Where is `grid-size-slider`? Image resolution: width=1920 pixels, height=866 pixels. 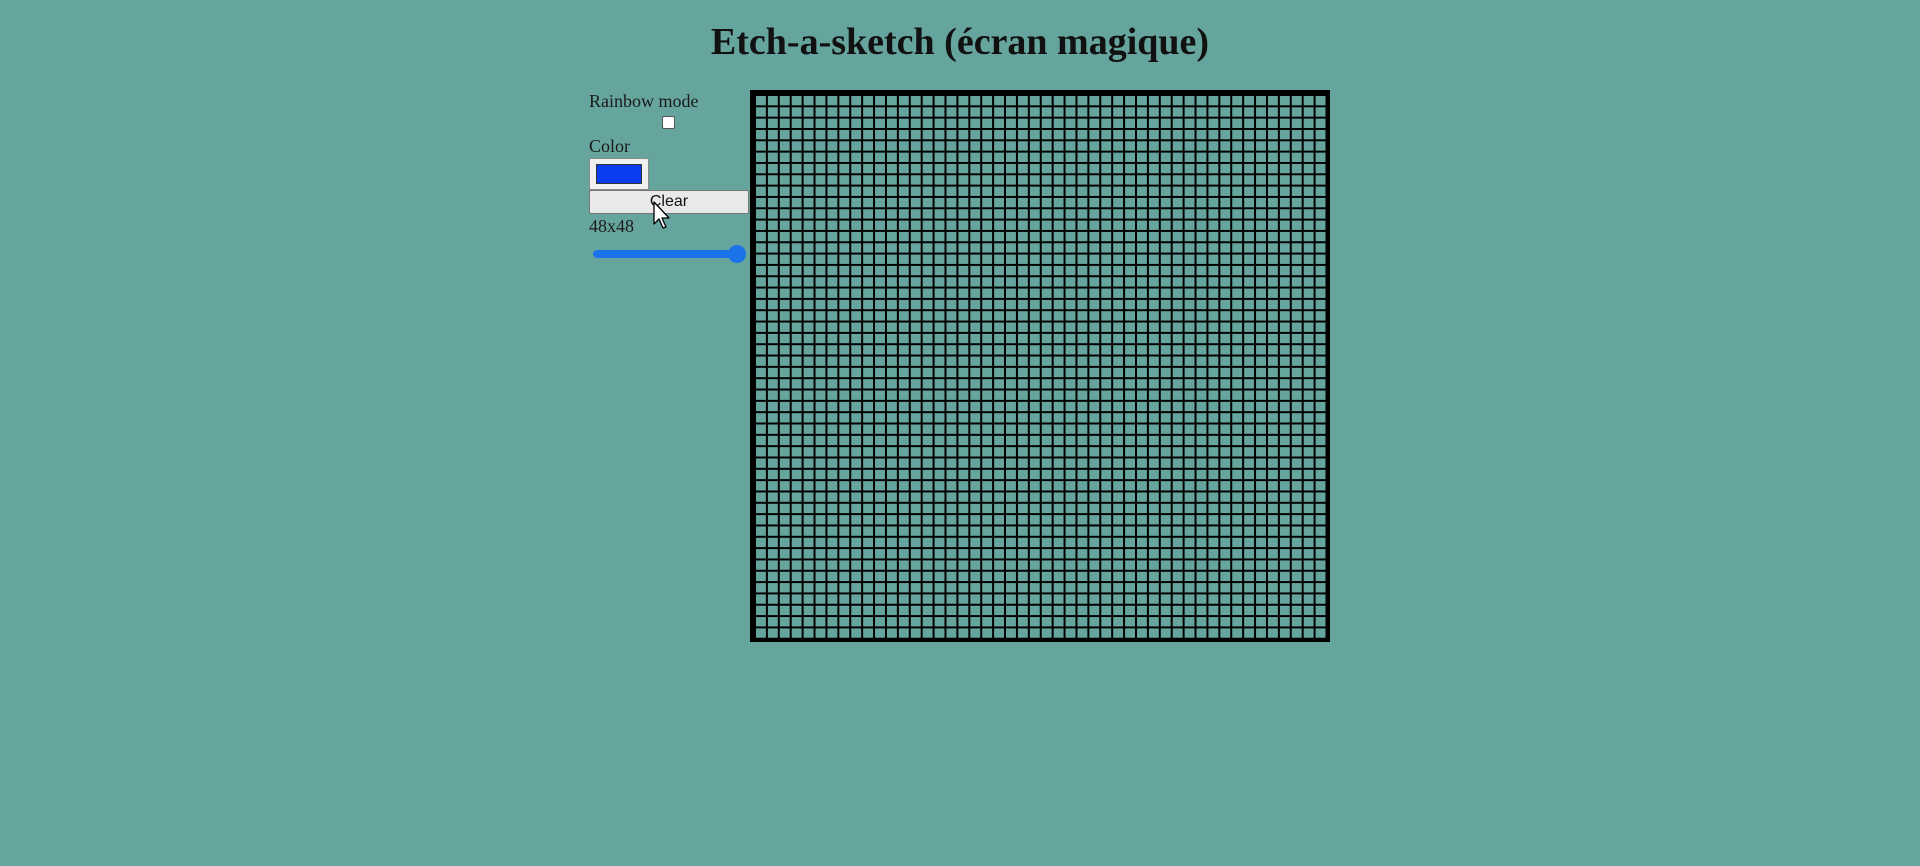
grid-size-slider is located at coordinates (669, 254).